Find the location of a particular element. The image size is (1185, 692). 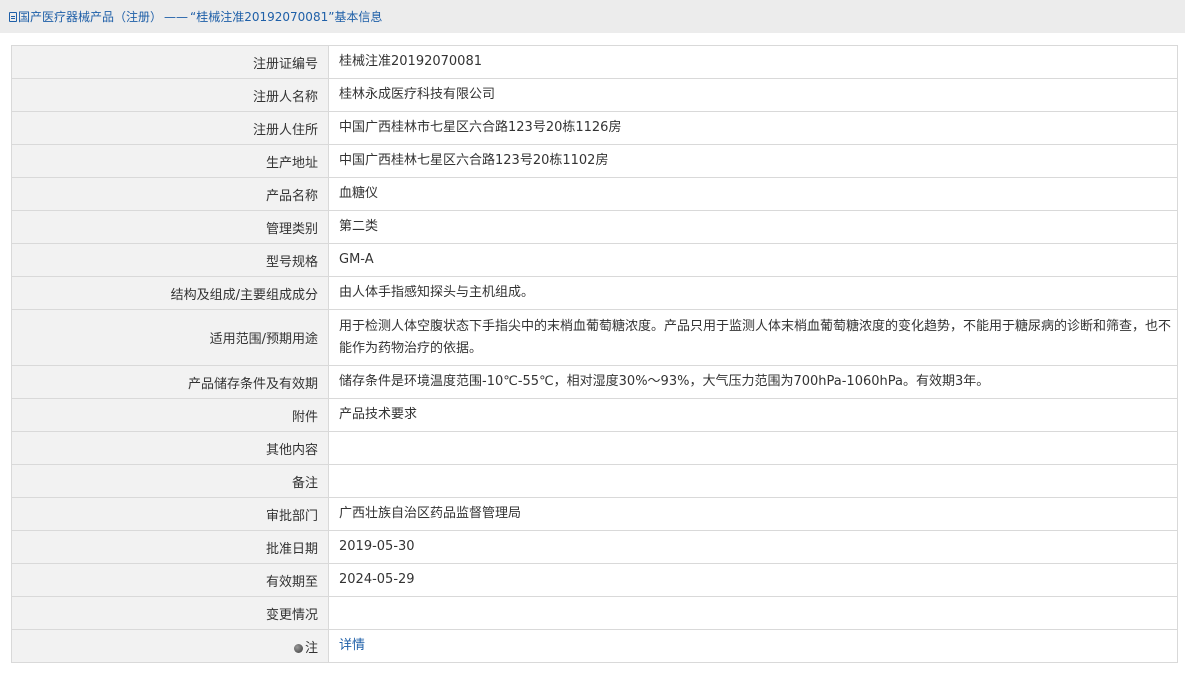

table-row: 型号规格 GM-A is located at coordinates (594, 260).